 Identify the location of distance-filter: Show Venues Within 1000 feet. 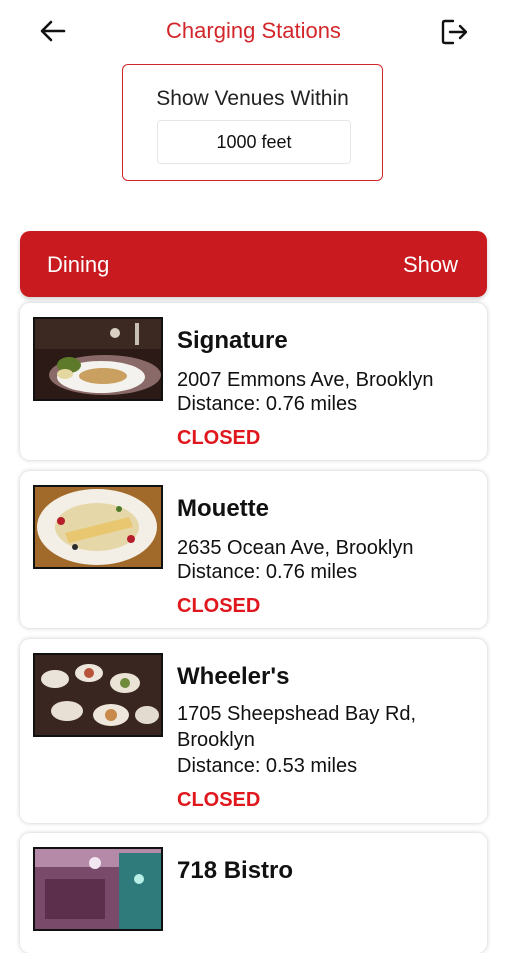
(252, 122).